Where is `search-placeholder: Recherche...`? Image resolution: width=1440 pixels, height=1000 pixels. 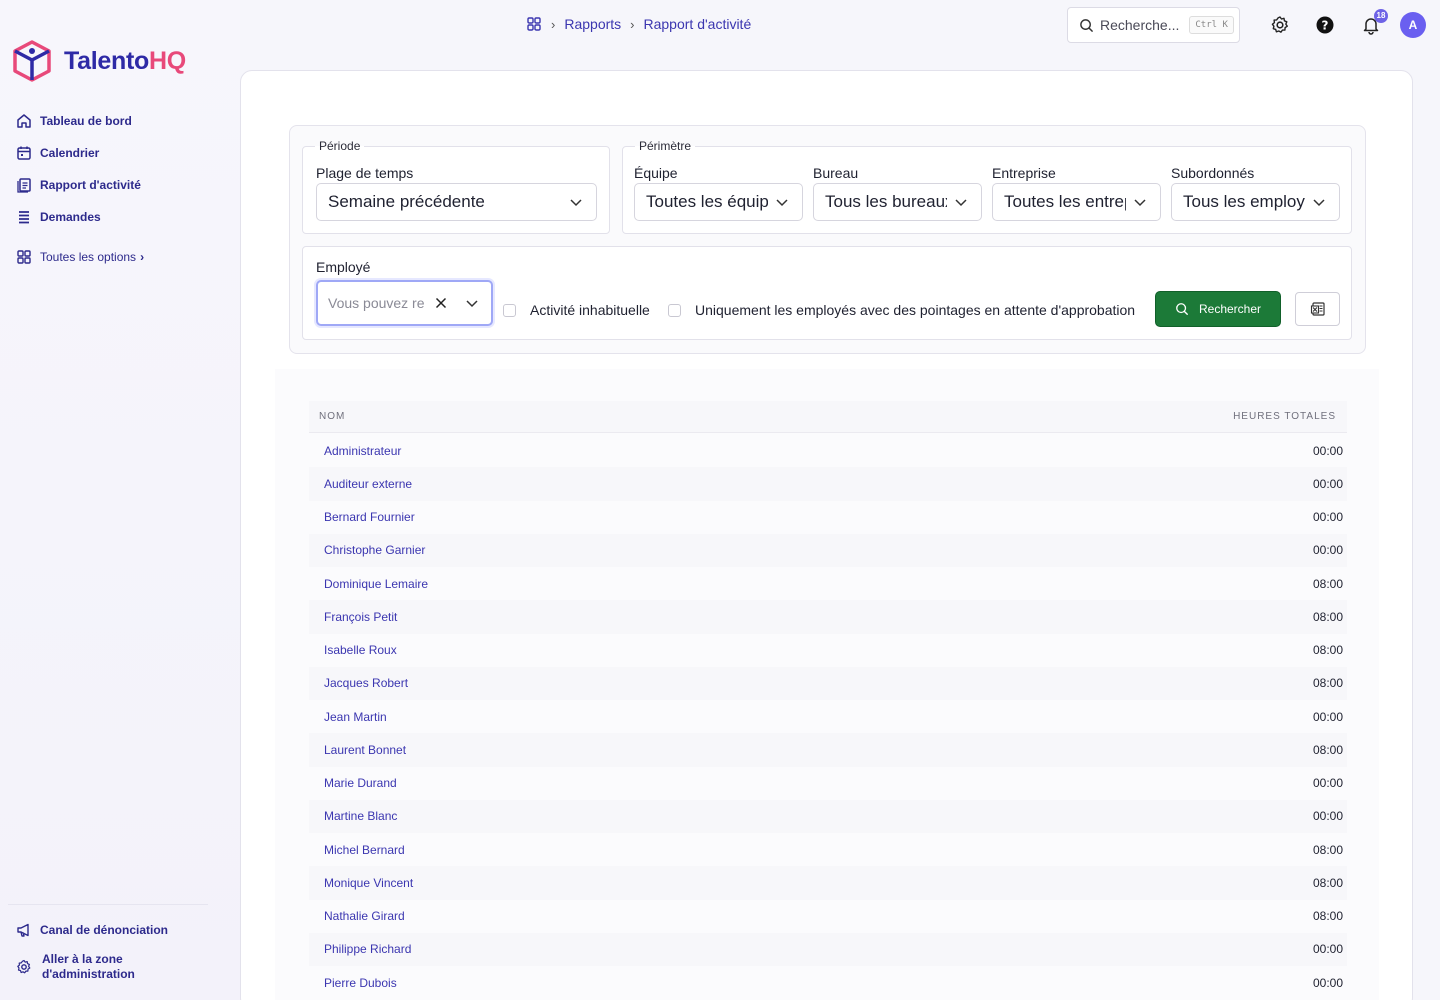
search-placeholder: Recherche... is located at coordinates (1140, 25).